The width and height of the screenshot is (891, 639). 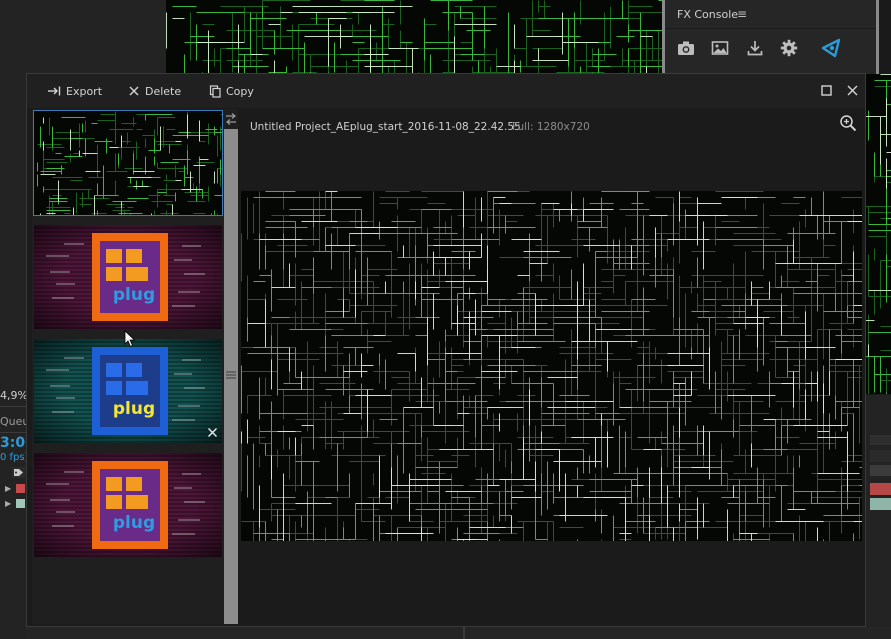 I want to click on gear-icon, so click(x=789, y=48).